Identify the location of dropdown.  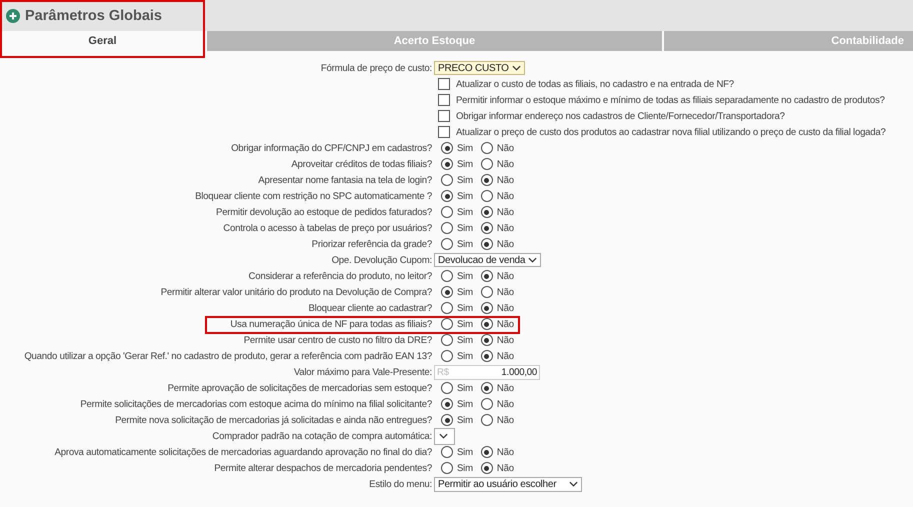
(444, 436).